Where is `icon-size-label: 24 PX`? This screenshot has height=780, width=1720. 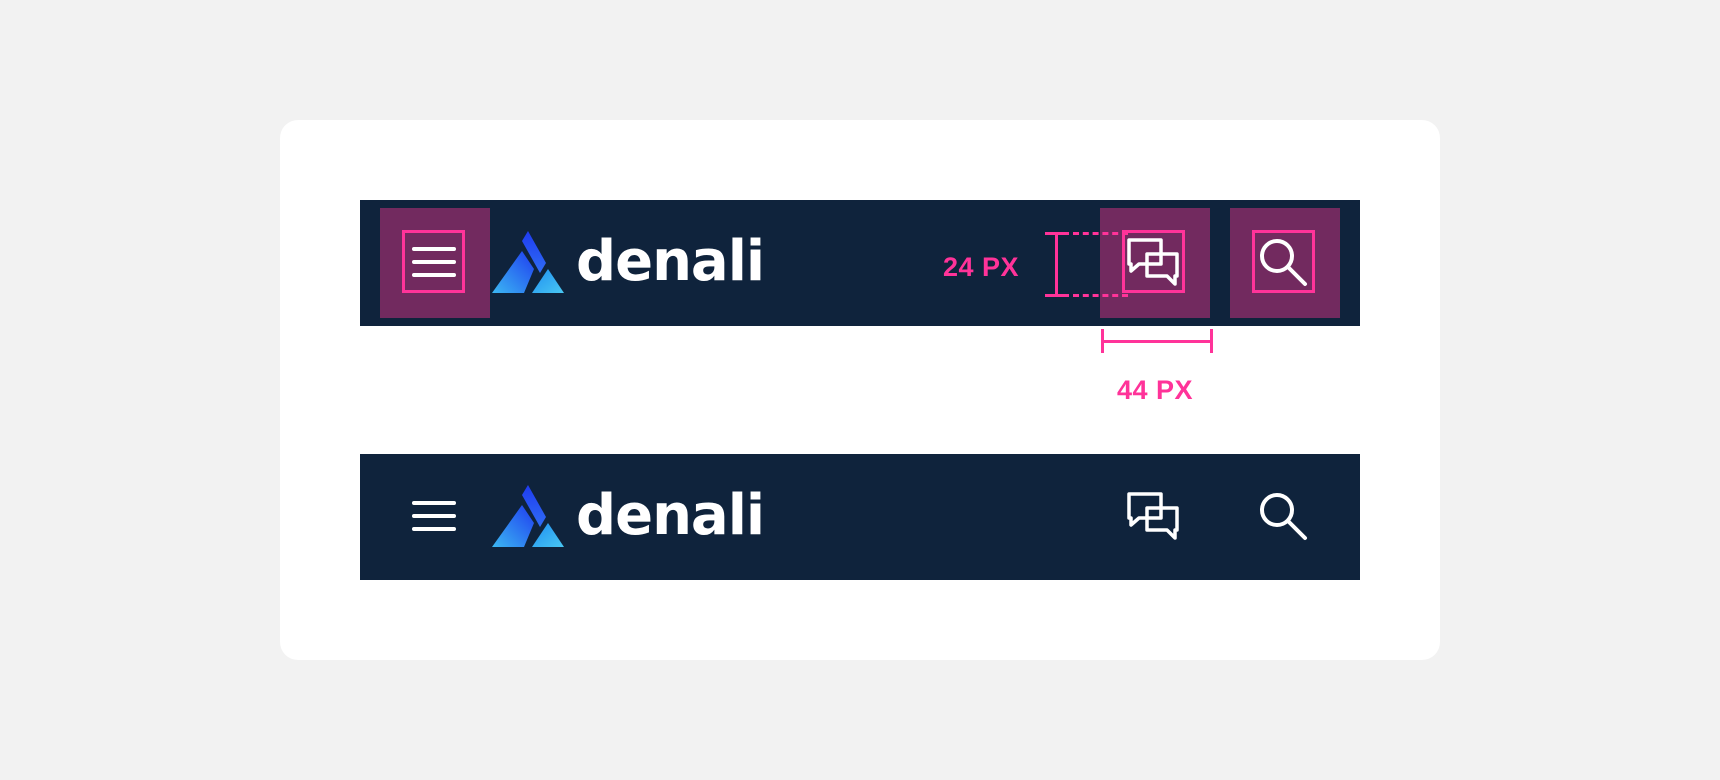
icon-size-label: 24 PX is located at coordinates (981, 267).